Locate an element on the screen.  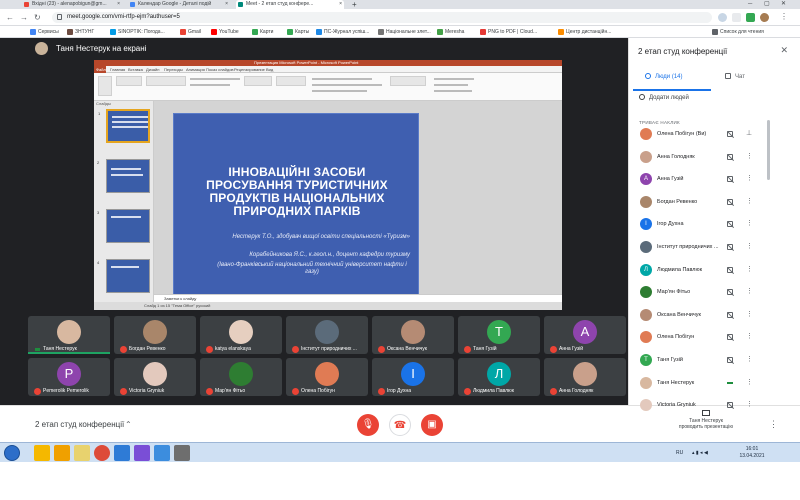
participant-row: Олена Побігун (Ви) ⊥ is located at coordinates (714, 135).